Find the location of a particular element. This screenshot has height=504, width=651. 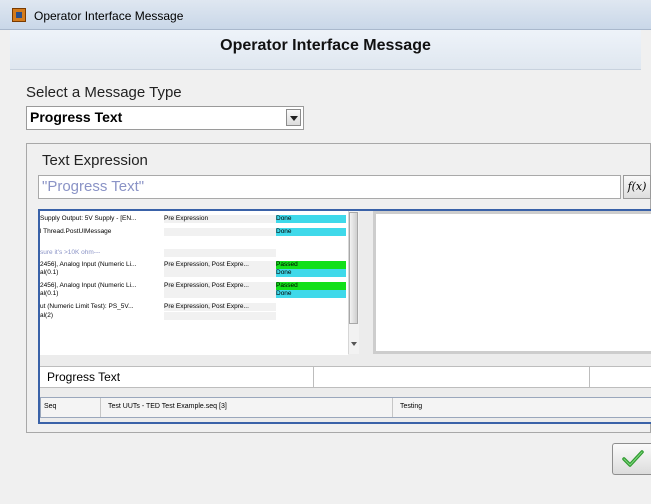

checkmark-icon is located at coordinates (633, 458).